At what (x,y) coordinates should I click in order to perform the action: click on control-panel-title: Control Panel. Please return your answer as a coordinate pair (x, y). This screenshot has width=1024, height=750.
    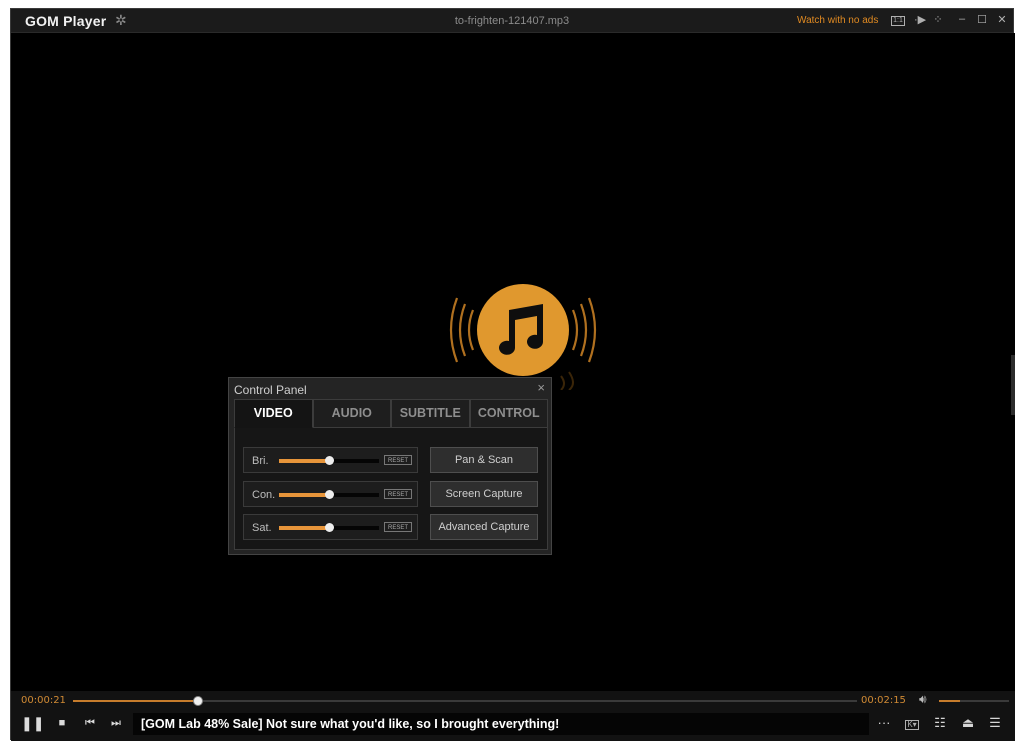
    Looking at the image, I should click on (270, 390).